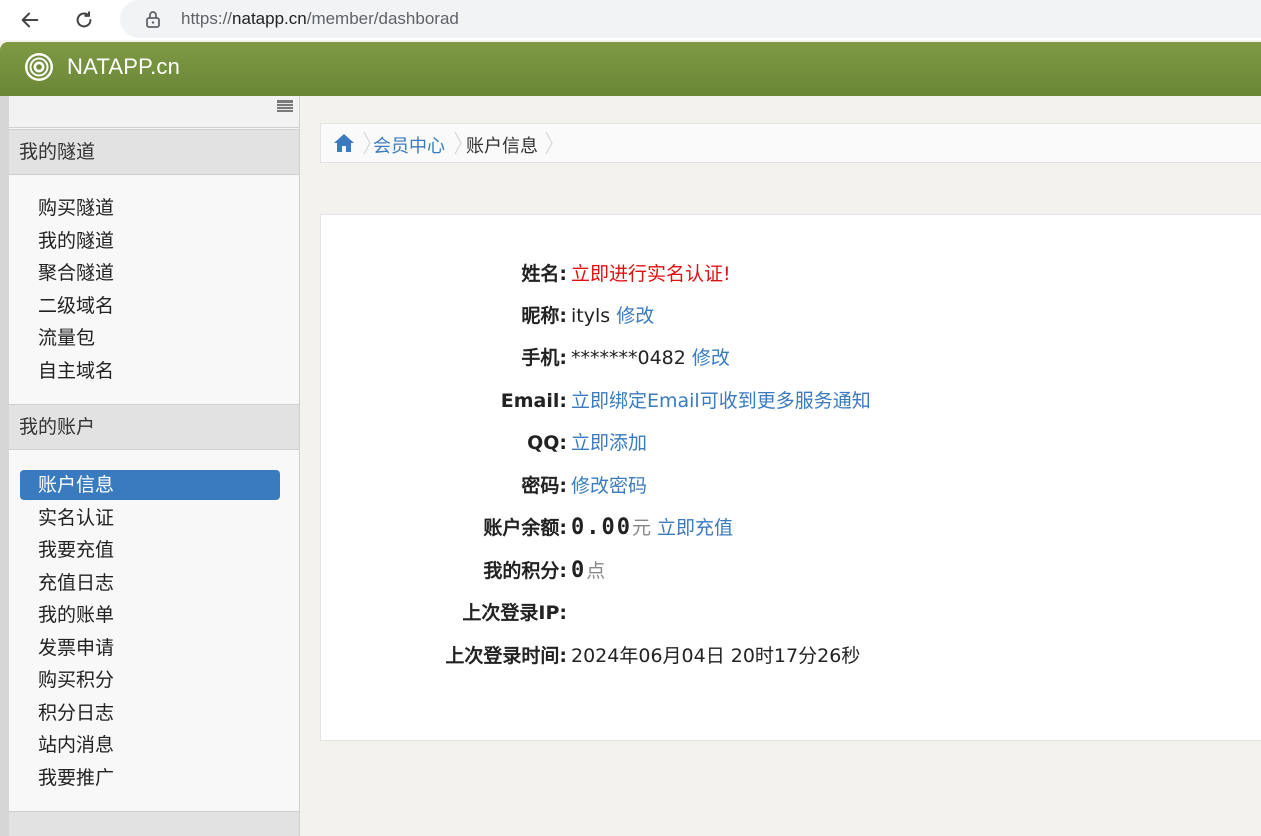  Describe the element at coordinates (533, 401) in the screenshot. I see `email-label: Email:` at that location.